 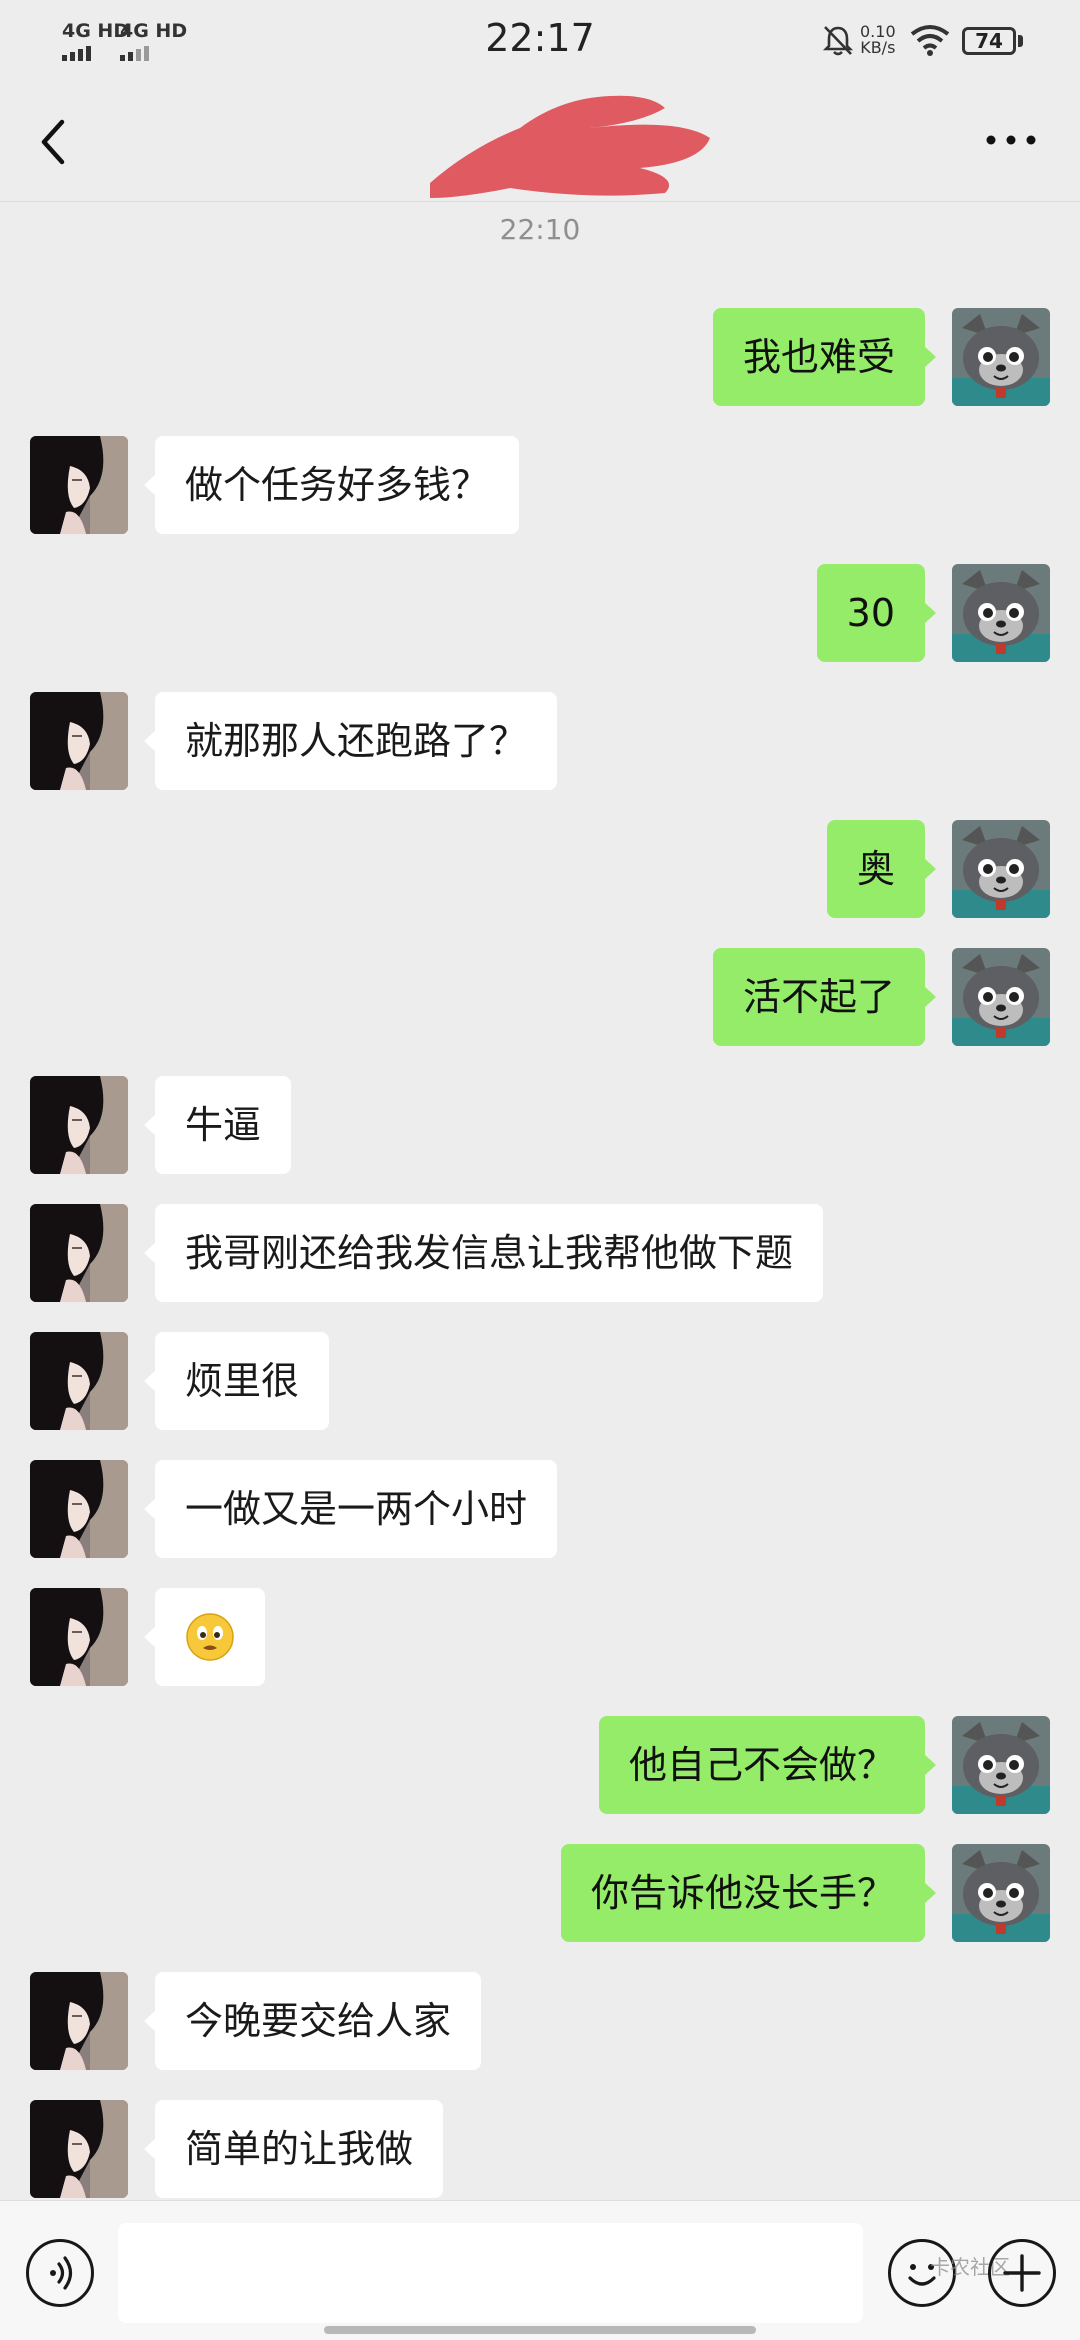 What do you see at coordinates (60, 2273) in the screenshot?
I see `voice-icon` at bounding box center [60, 2273].